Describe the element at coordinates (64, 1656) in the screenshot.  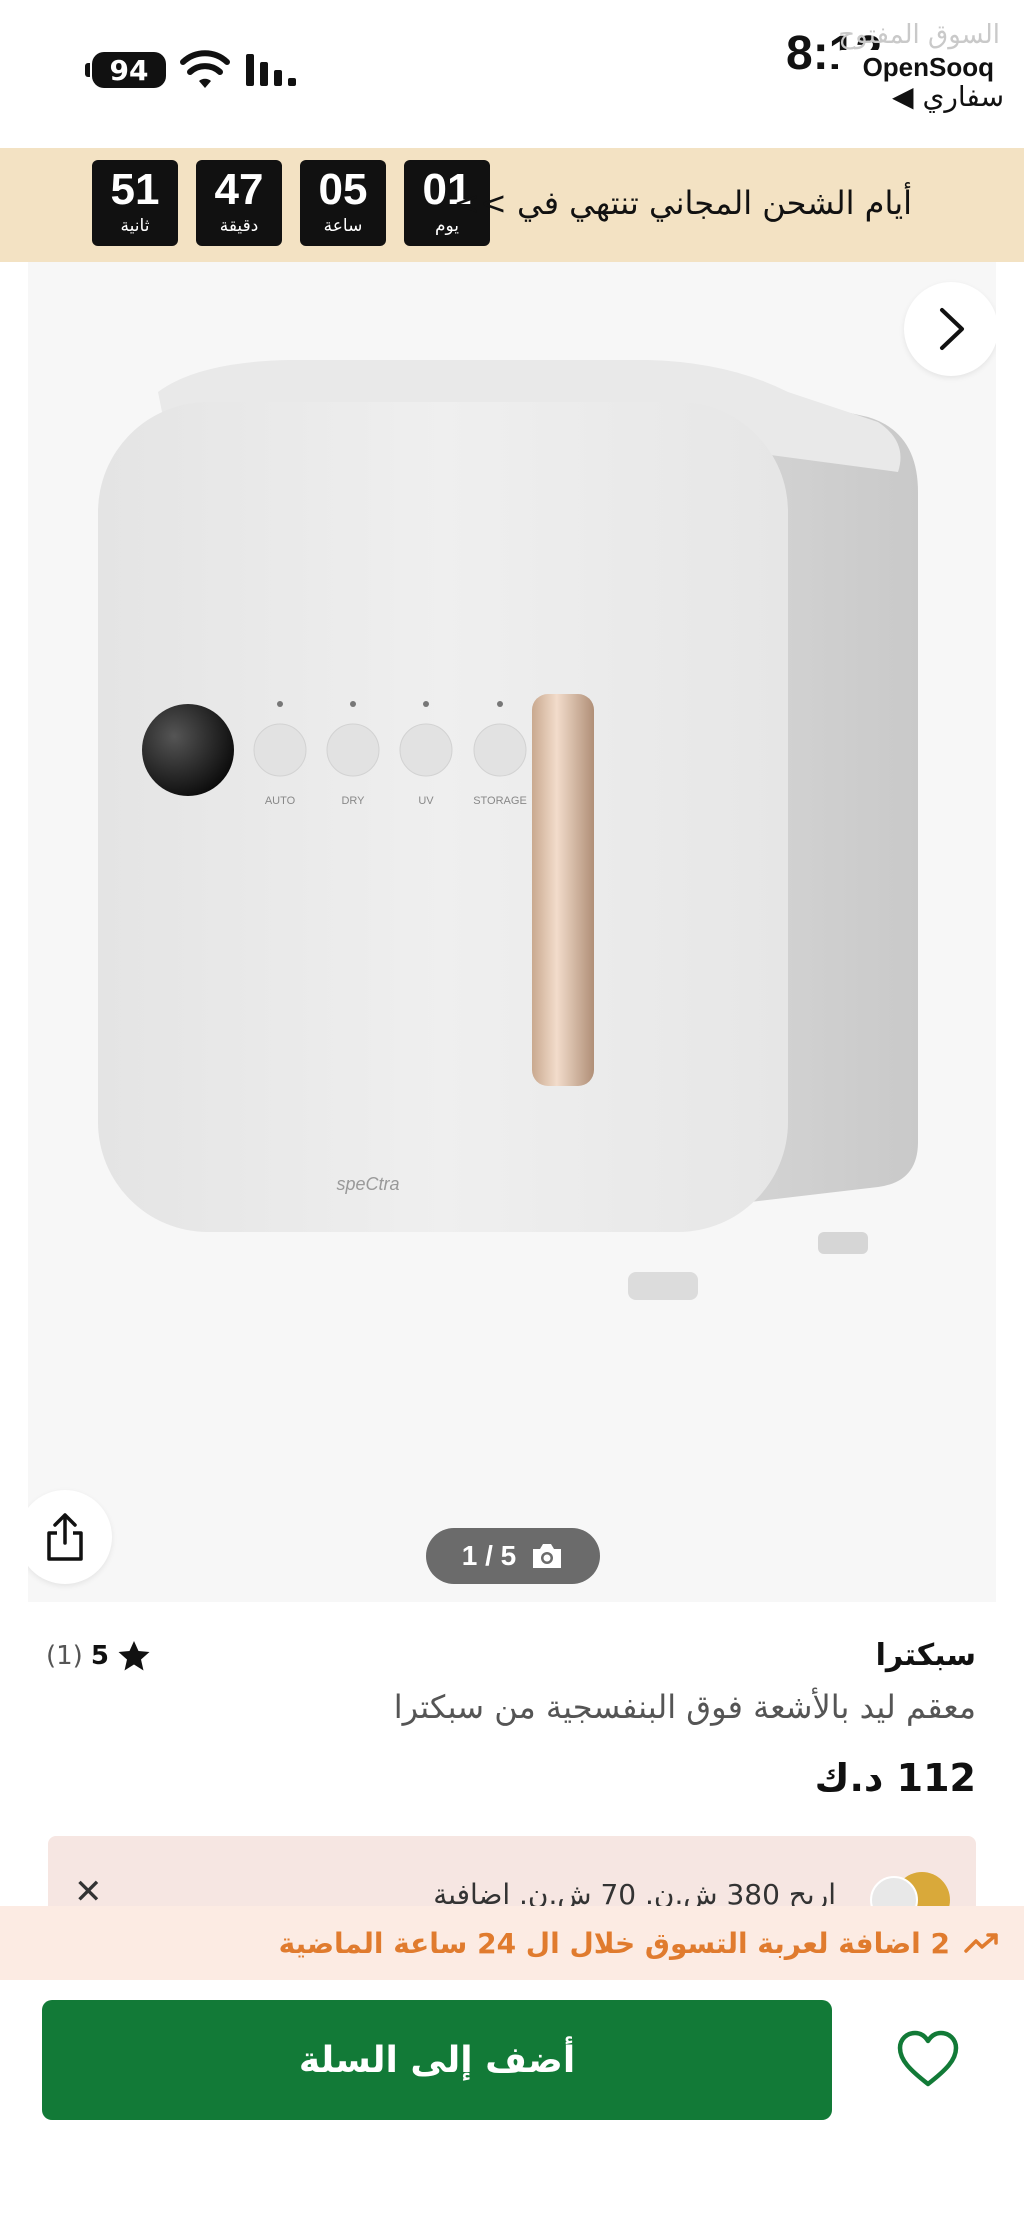
I see `review-count: (1)` at that location.